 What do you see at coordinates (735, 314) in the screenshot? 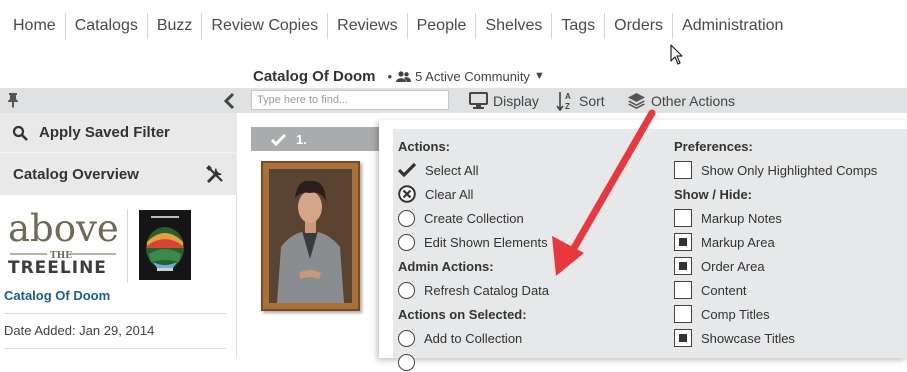
I see `toggle-label: Comp Titles` at bounding box center [735, 314].